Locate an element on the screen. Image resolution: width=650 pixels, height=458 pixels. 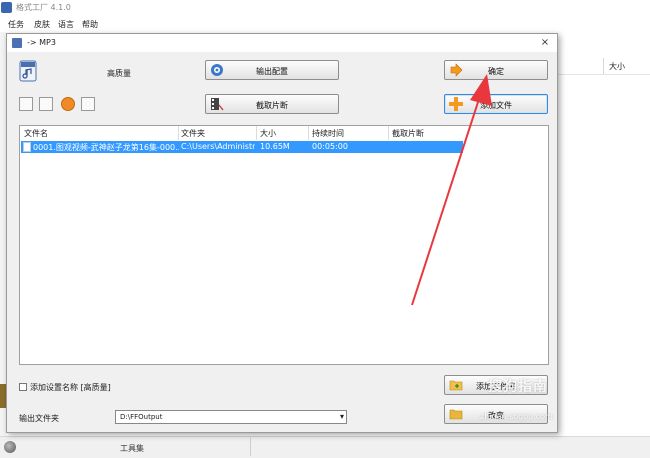
header-size: 大小 is located at coordinates (268, 133).